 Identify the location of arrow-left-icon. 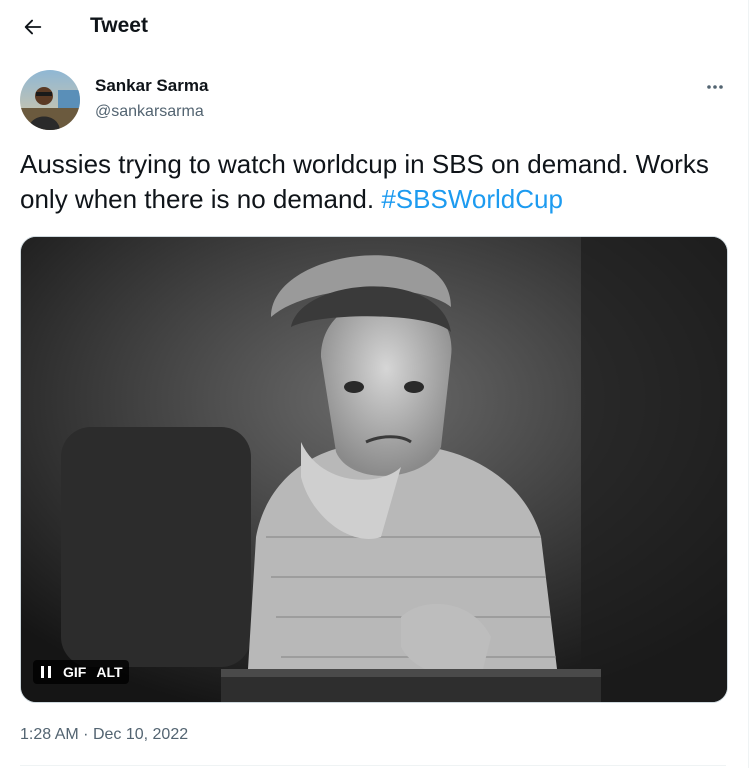
(33, 27).